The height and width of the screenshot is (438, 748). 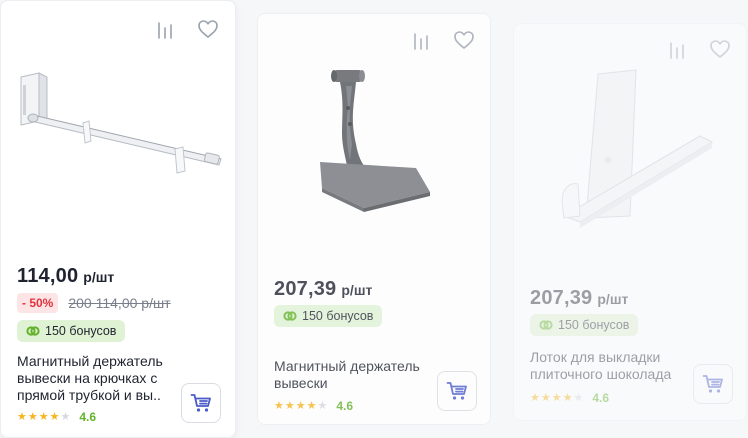 I want to click on discount-row: - 50% 200 114,00 р/шт, so click(x=94, y=303).